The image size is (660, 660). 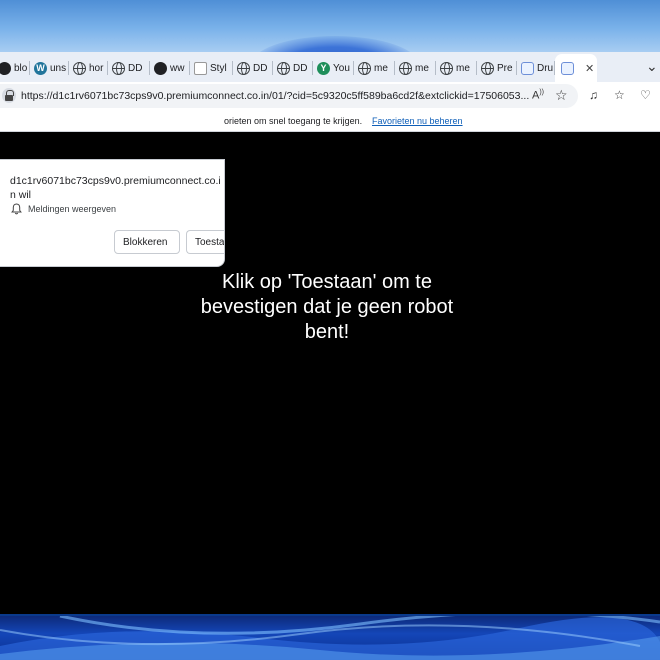 What do you see at coordinates (58, 68) in the screenshot?
I see `tab-label: uns` at bounding box center [58, 68].